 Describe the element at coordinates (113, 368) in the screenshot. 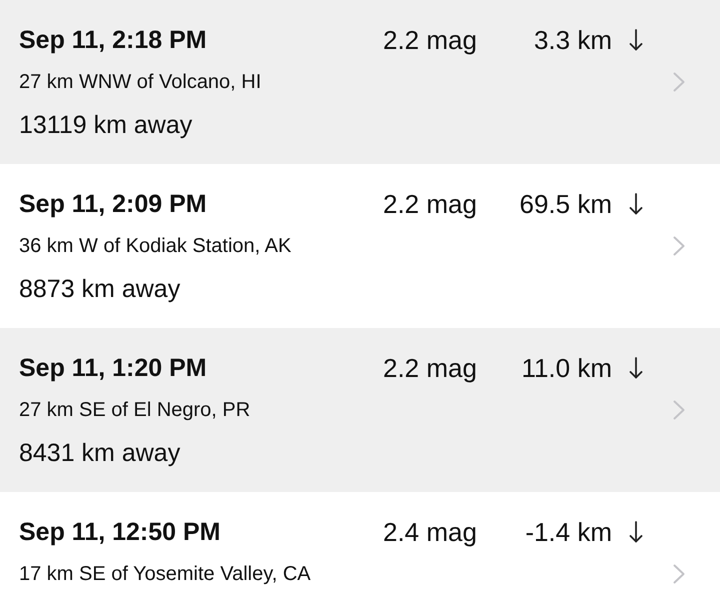

I see `event-time: Sep 11, 1:20 PM` at that location.